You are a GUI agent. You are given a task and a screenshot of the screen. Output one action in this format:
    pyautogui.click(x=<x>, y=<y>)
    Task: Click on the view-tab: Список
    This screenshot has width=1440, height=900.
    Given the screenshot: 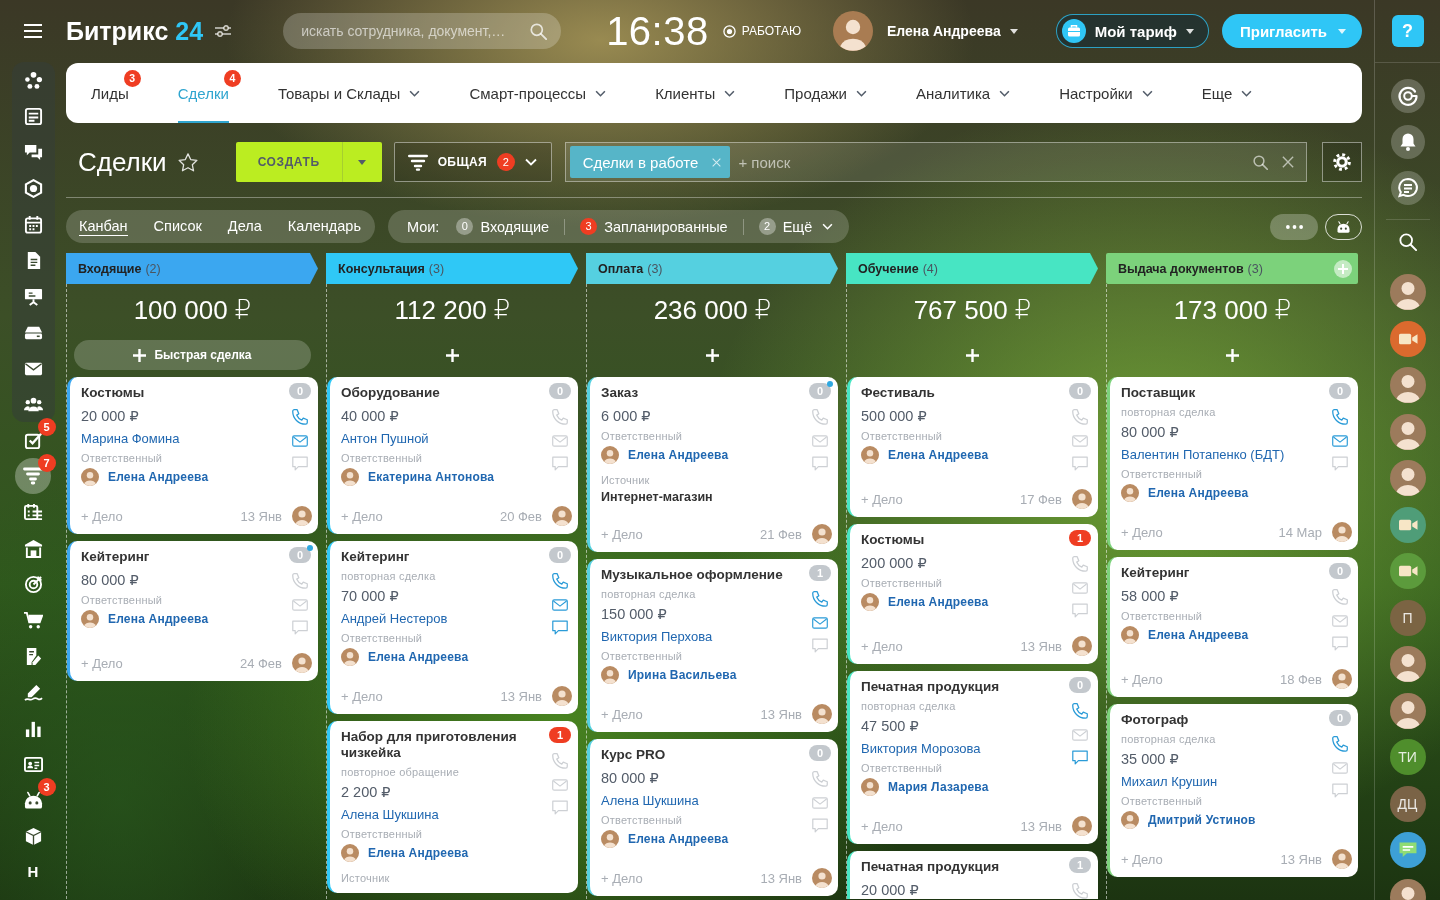 What is the action you would take?
    pyautogui.click(x=177, y=226)
    